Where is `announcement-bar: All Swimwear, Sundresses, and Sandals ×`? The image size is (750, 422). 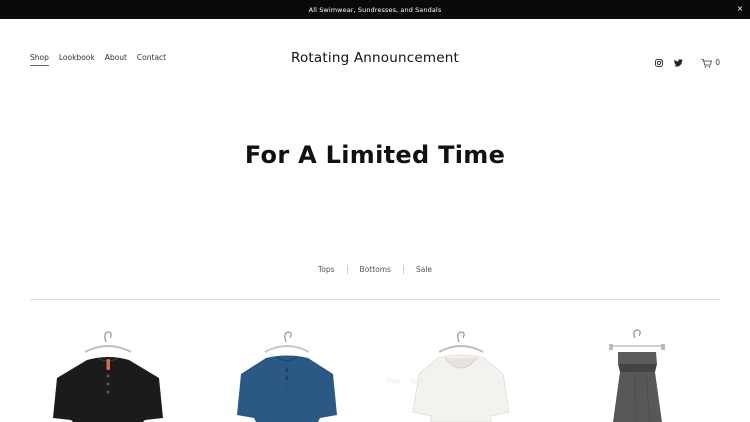
announcement-bar: All Swimwear, Sundresses, and Sandals × is located at coordinates (375, 9).